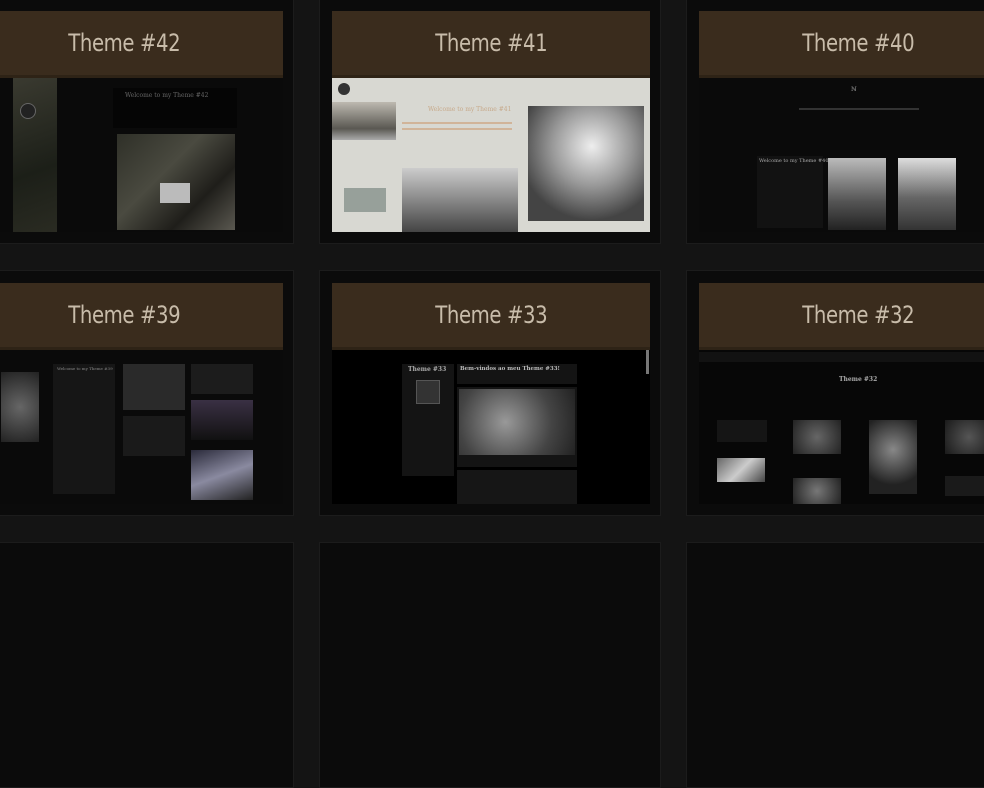 This screenshot has height=788, width=984. I want to click on theme-title: Theme #33, so click(491, 315).